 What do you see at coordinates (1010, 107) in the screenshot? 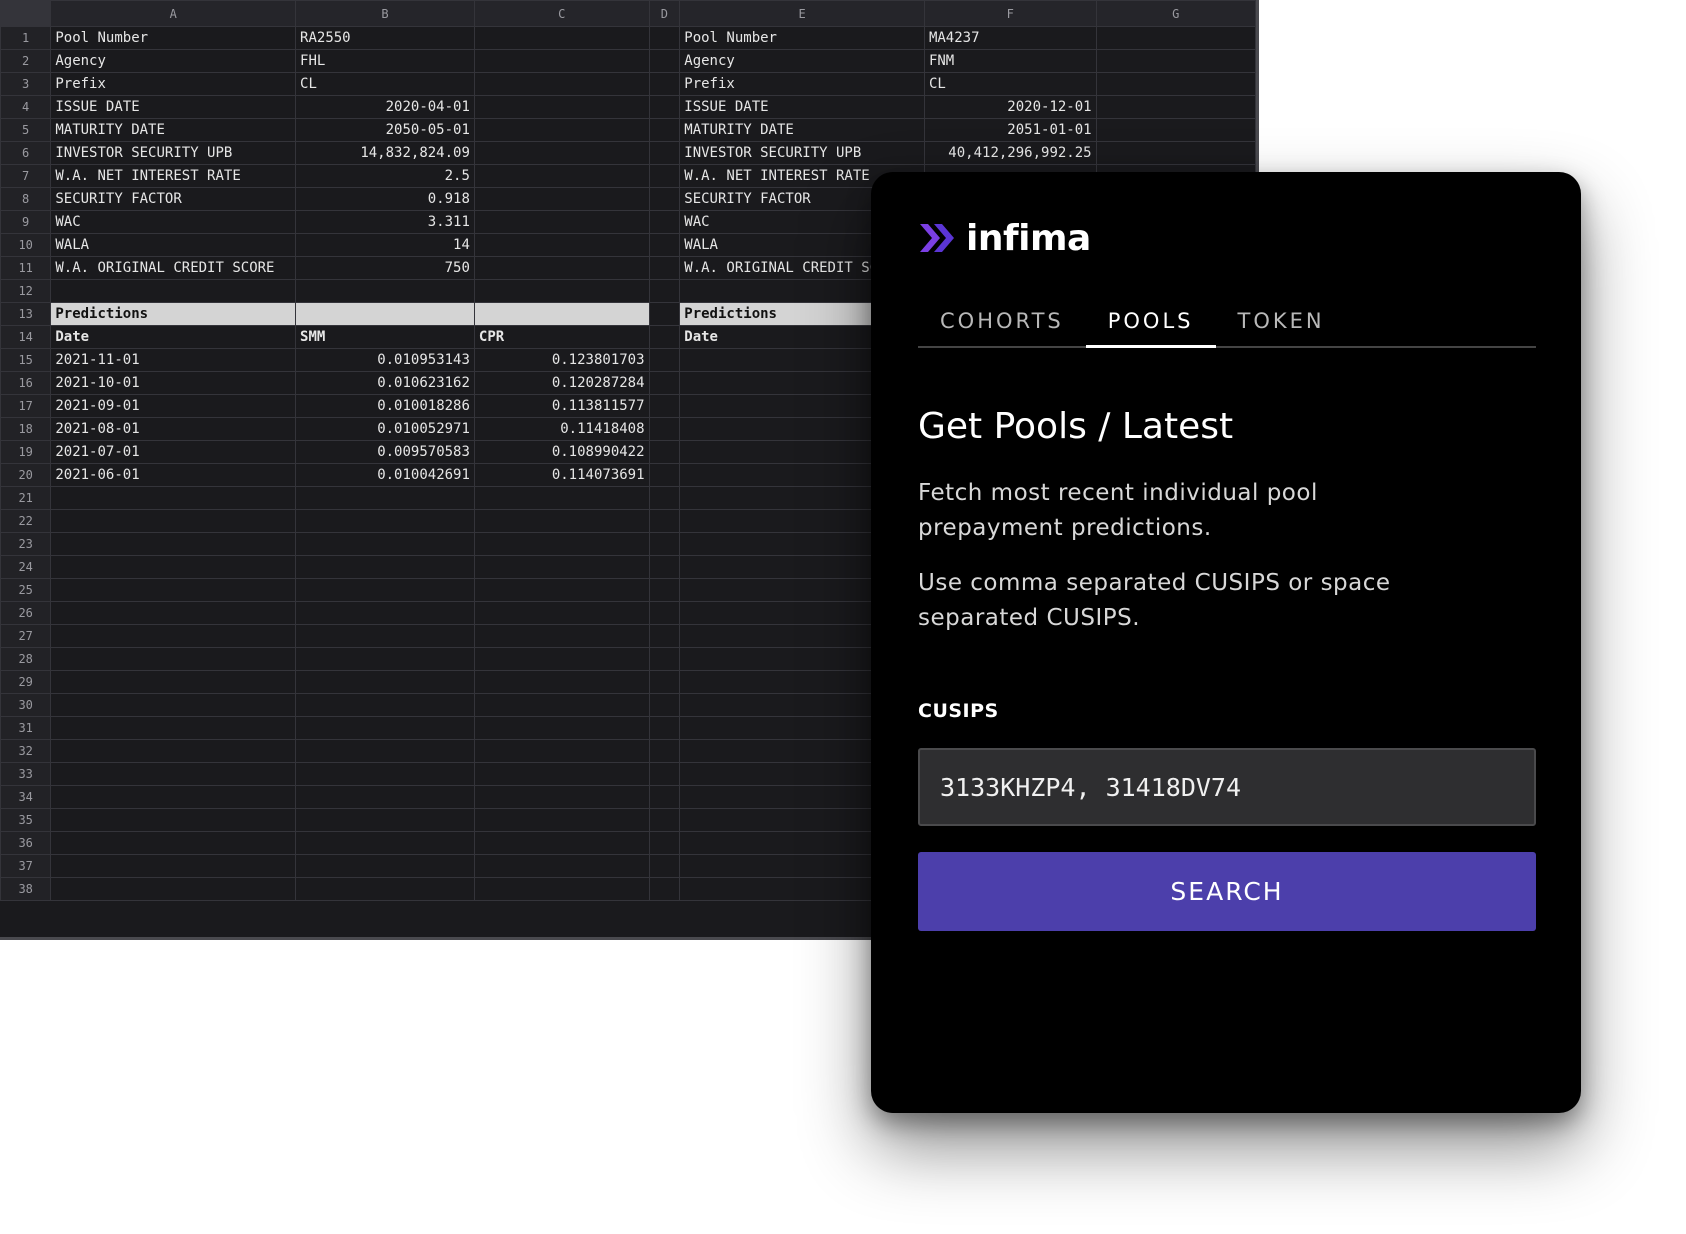
I see `cell: 2020-12-01` at bounding box center [1010, 107].